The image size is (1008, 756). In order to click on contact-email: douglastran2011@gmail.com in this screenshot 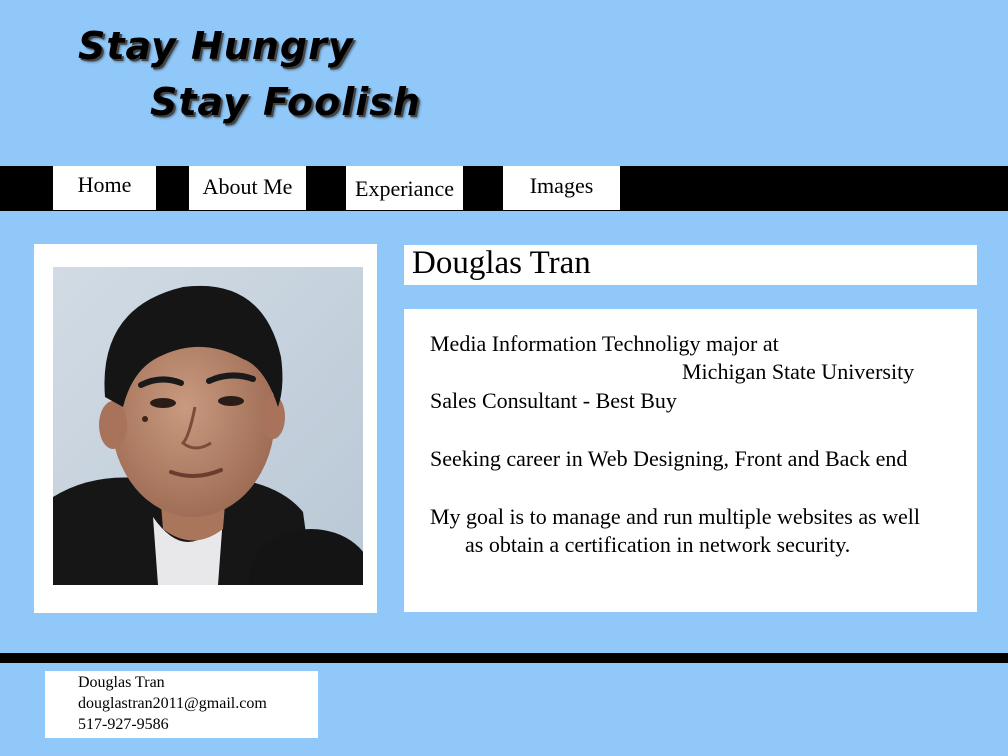, I will do `click(172, 704)`.